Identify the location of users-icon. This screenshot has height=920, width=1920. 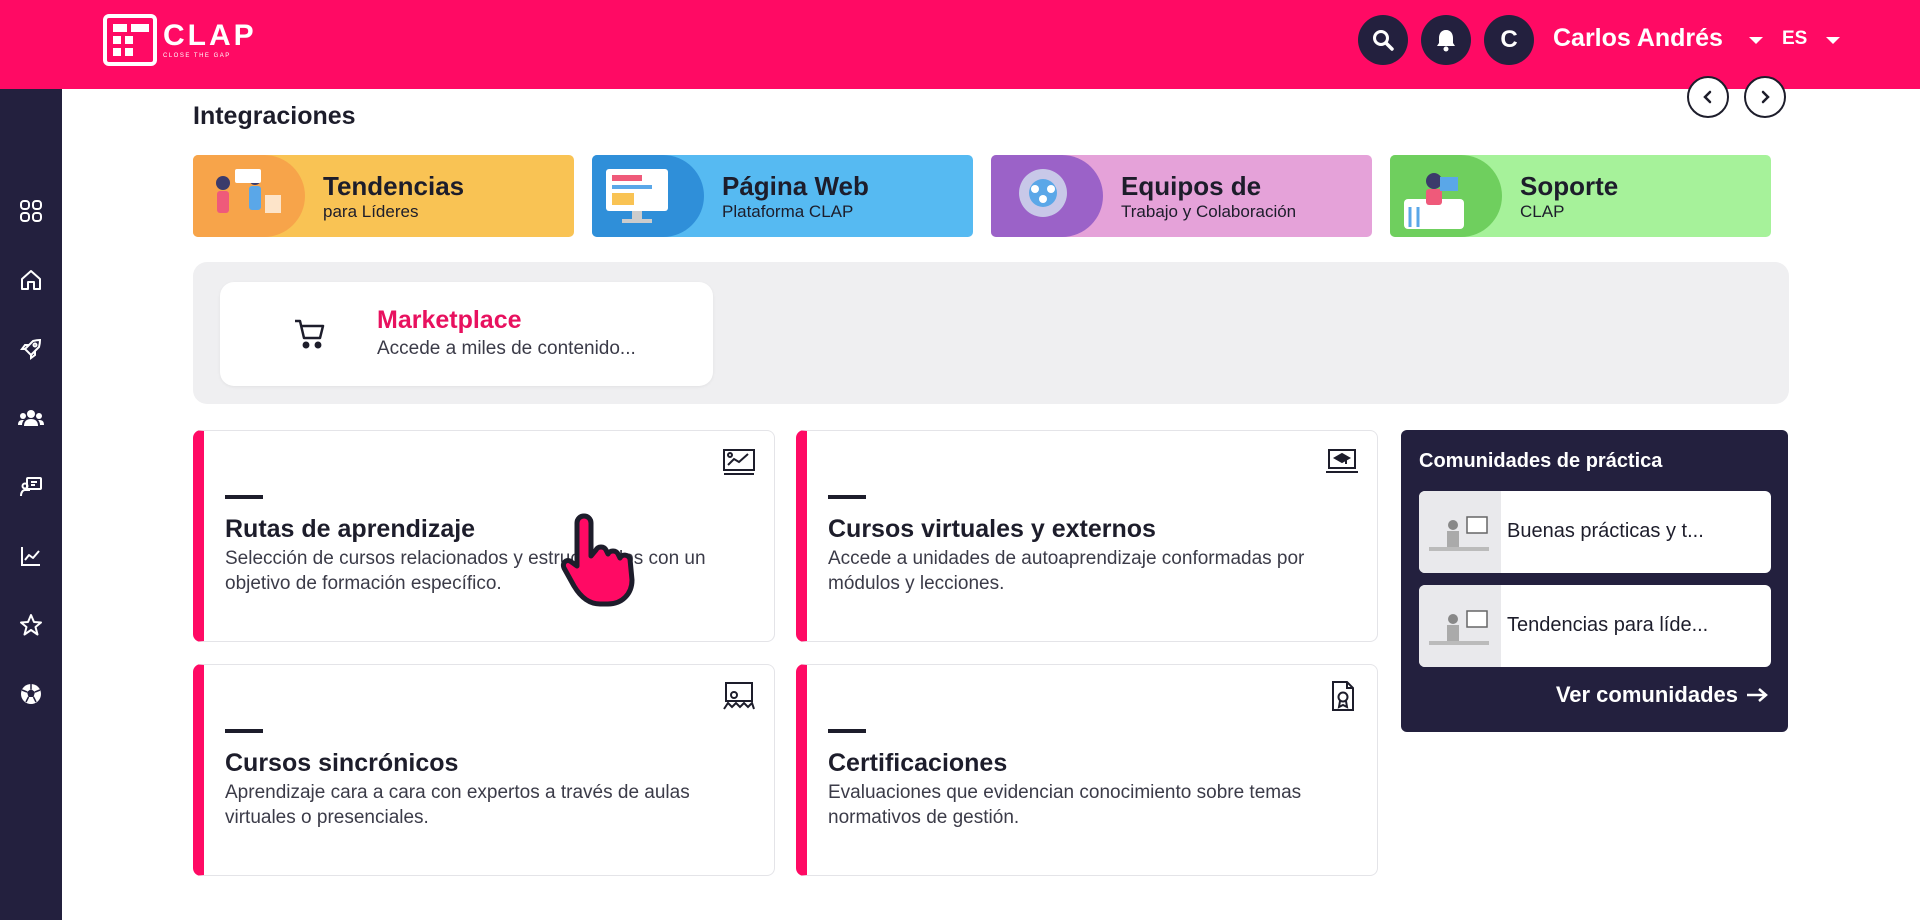
(31, 418).